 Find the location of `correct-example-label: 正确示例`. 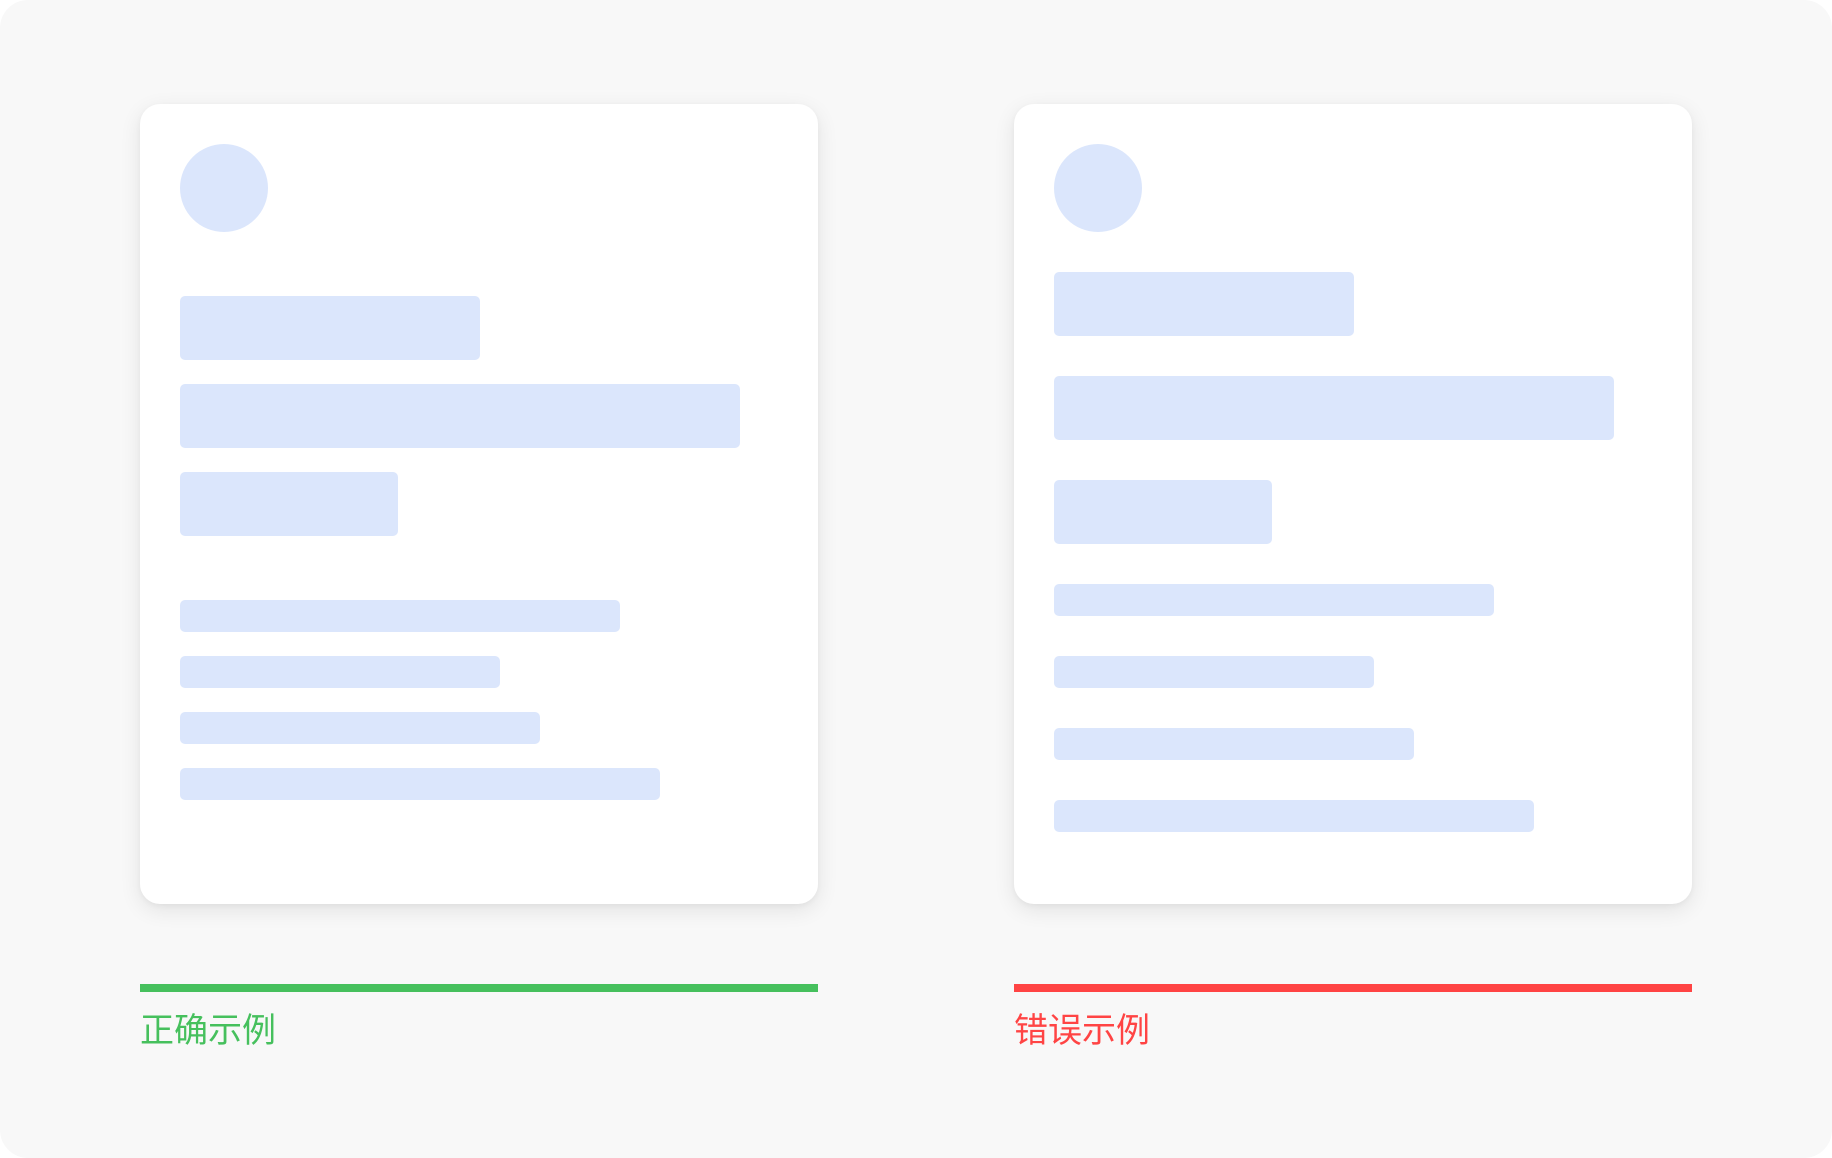

correct-example-label: 正确示例 is located at coordinates (208, 1031).